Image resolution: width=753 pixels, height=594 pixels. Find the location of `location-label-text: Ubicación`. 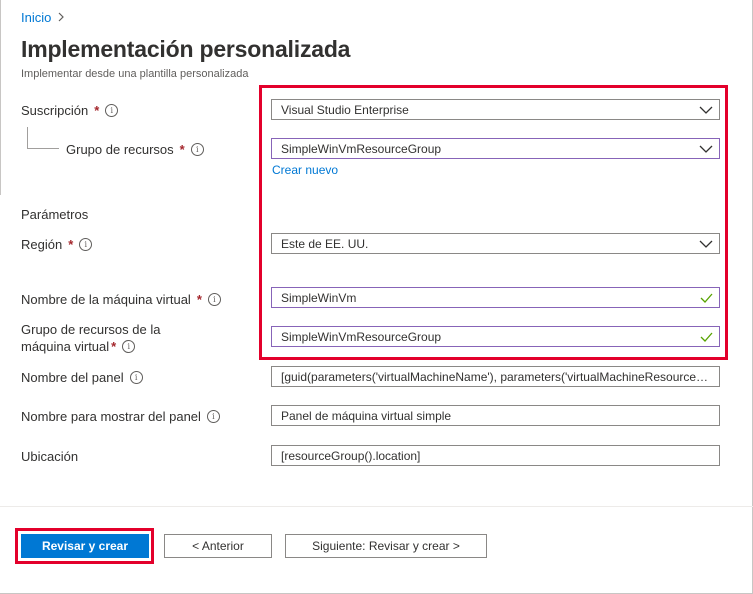

location-label-text: Ubicación is located at coordinates (50, 456).